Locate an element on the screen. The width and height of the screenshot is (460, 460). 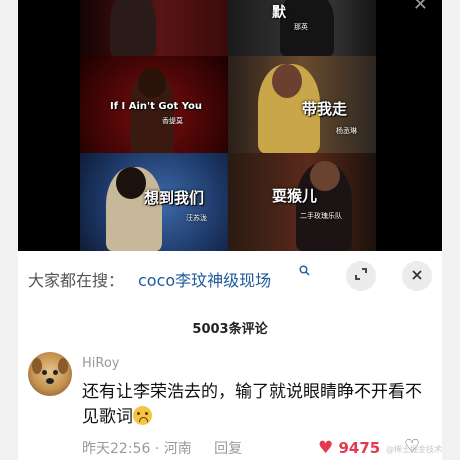
video-cell: 默 那英 is located at coordinates (302, 28).